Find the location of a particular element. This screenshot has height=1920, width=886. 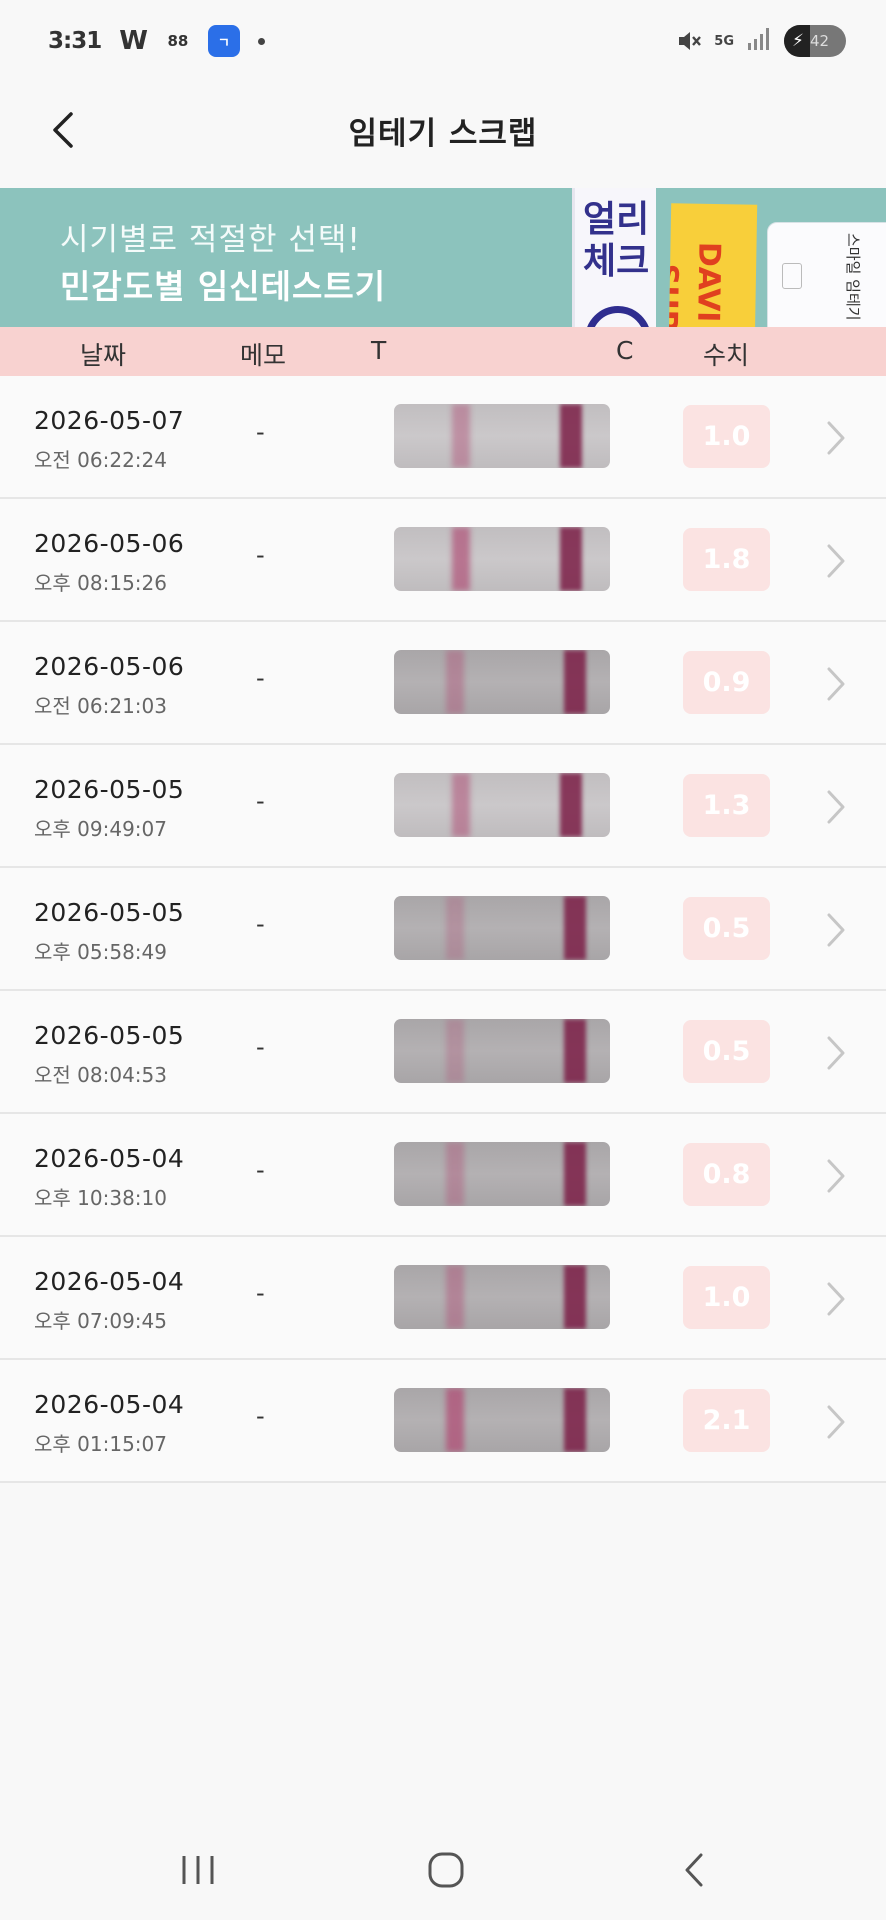

list-item: 2026-05-07 오전 06:22:24 - 1.0 is located at coordinates (443, 437).